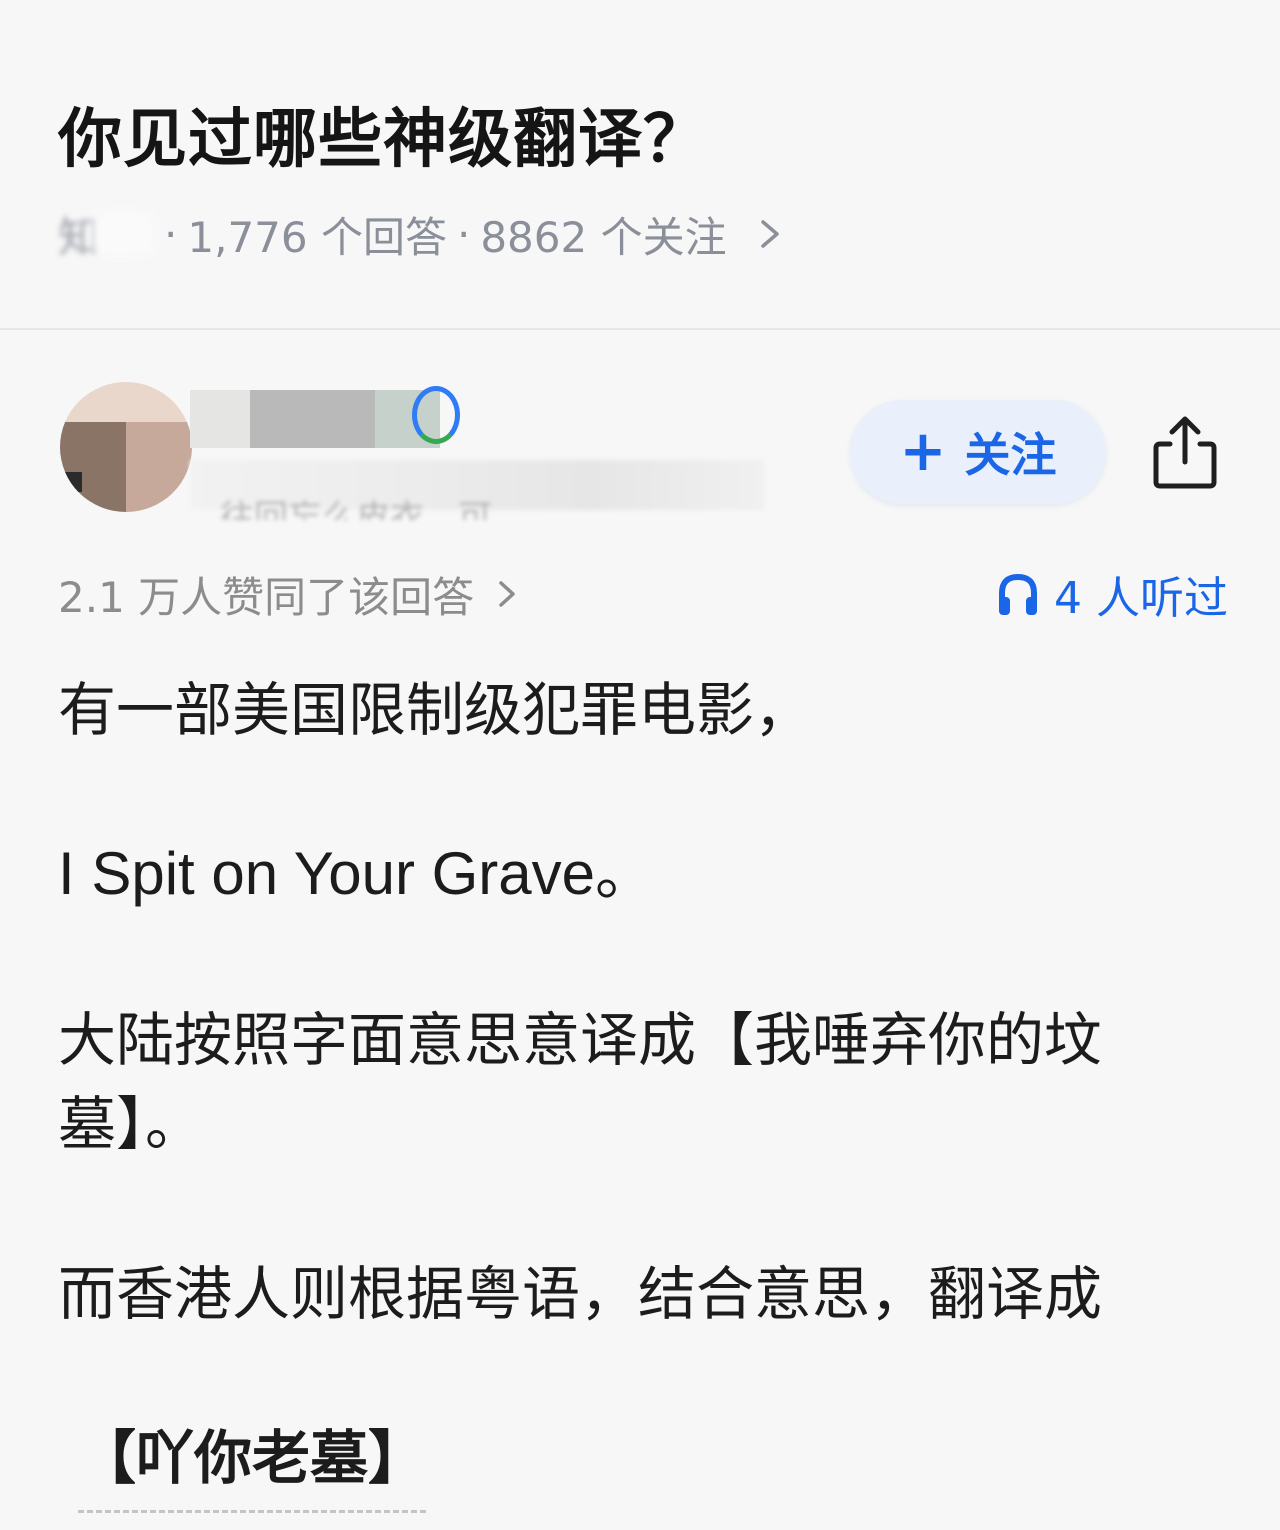 The width and height of the screenshot is (1280, 1530). What do you see at coordinates (123, 234) in the screenshot?
I see `topic-redaction` at bounding box center [123, 234].